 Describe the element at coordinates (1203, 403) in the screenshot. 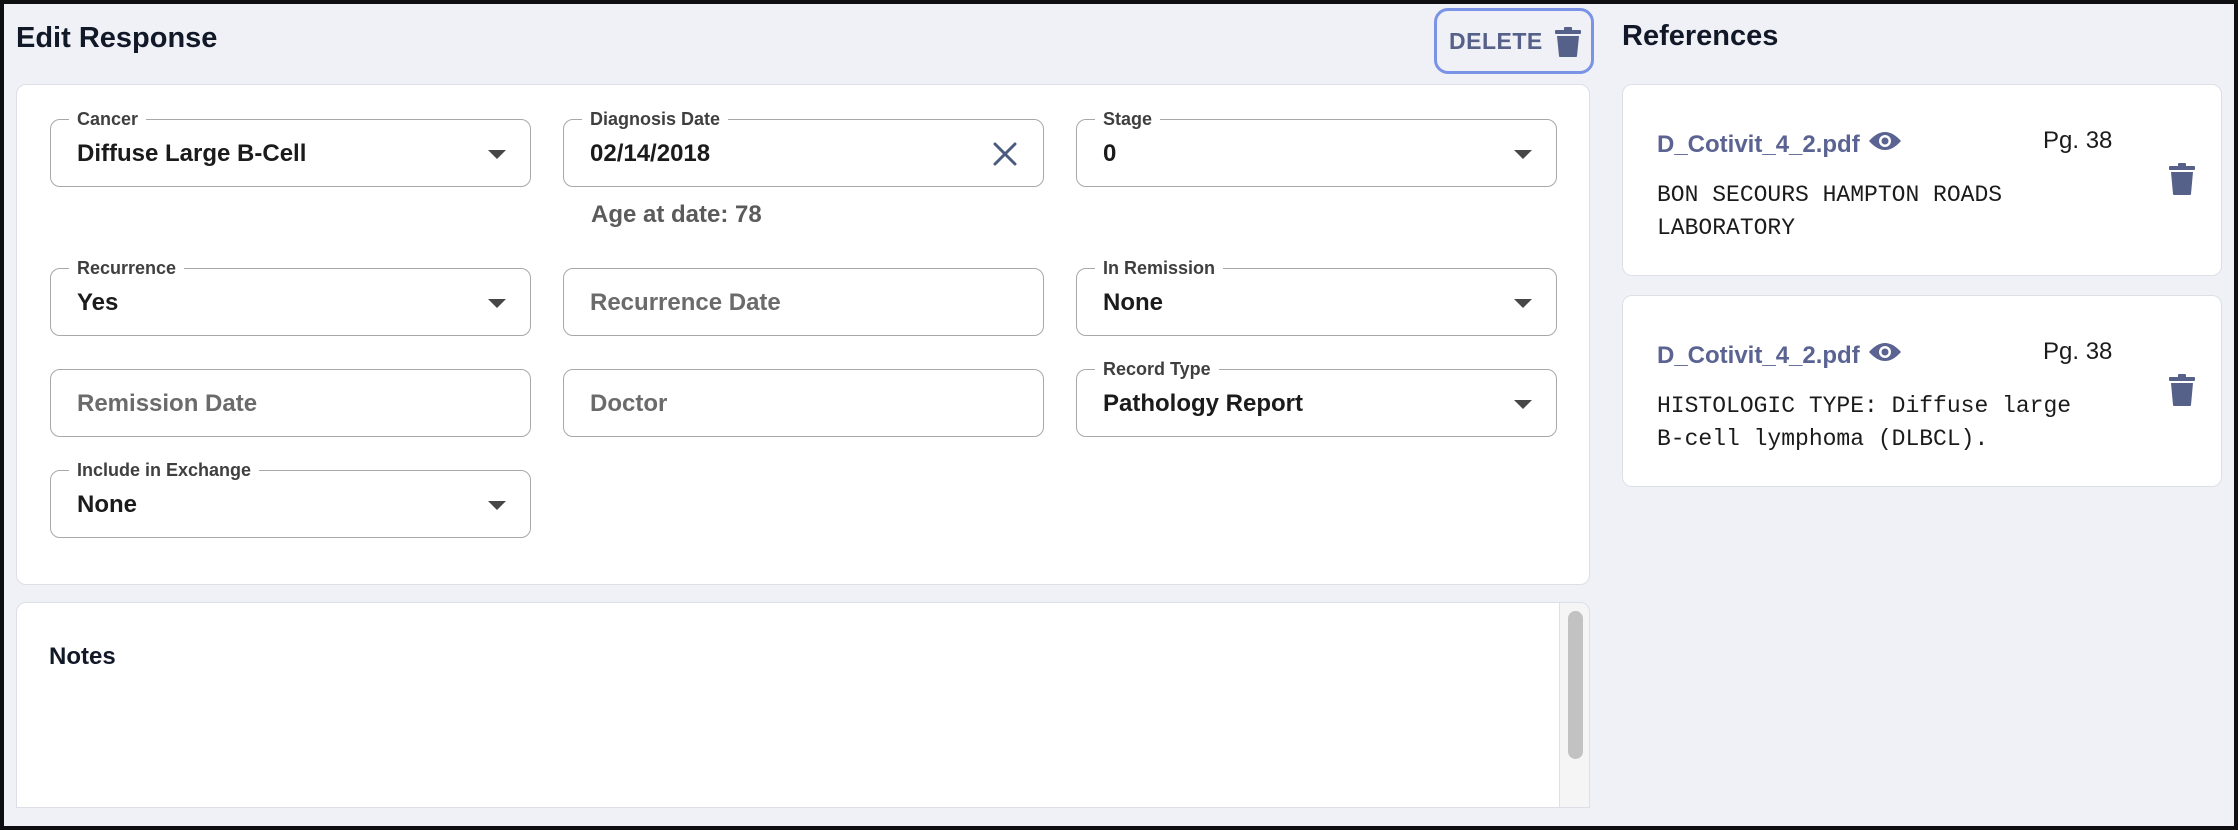

I see `record-type-value: Pathology Report` at that location.